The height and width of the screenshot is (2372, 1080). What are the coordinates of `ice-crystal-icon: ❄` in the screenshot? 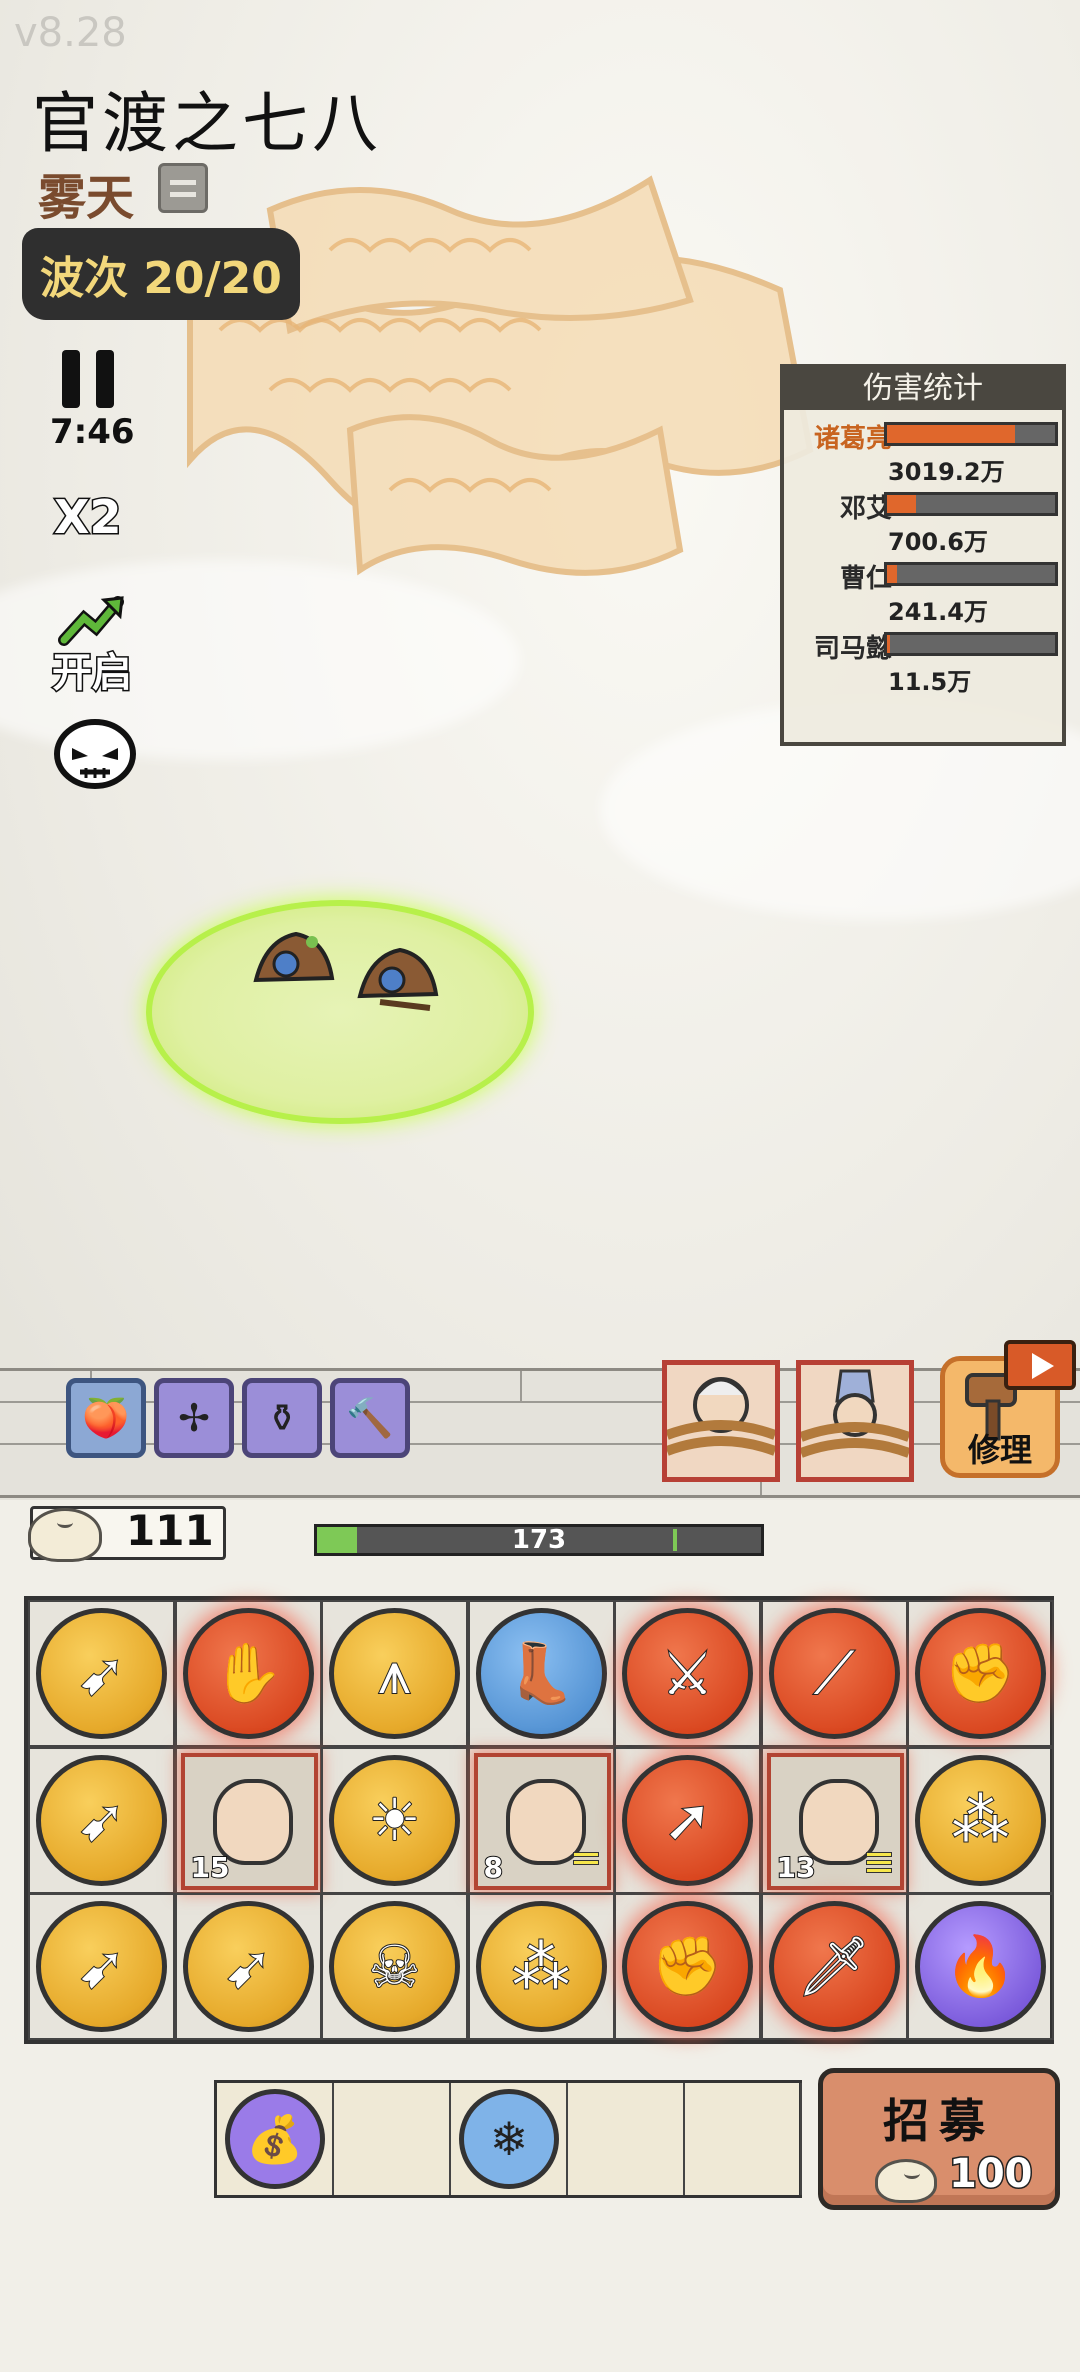 It's located at (509, 2139).